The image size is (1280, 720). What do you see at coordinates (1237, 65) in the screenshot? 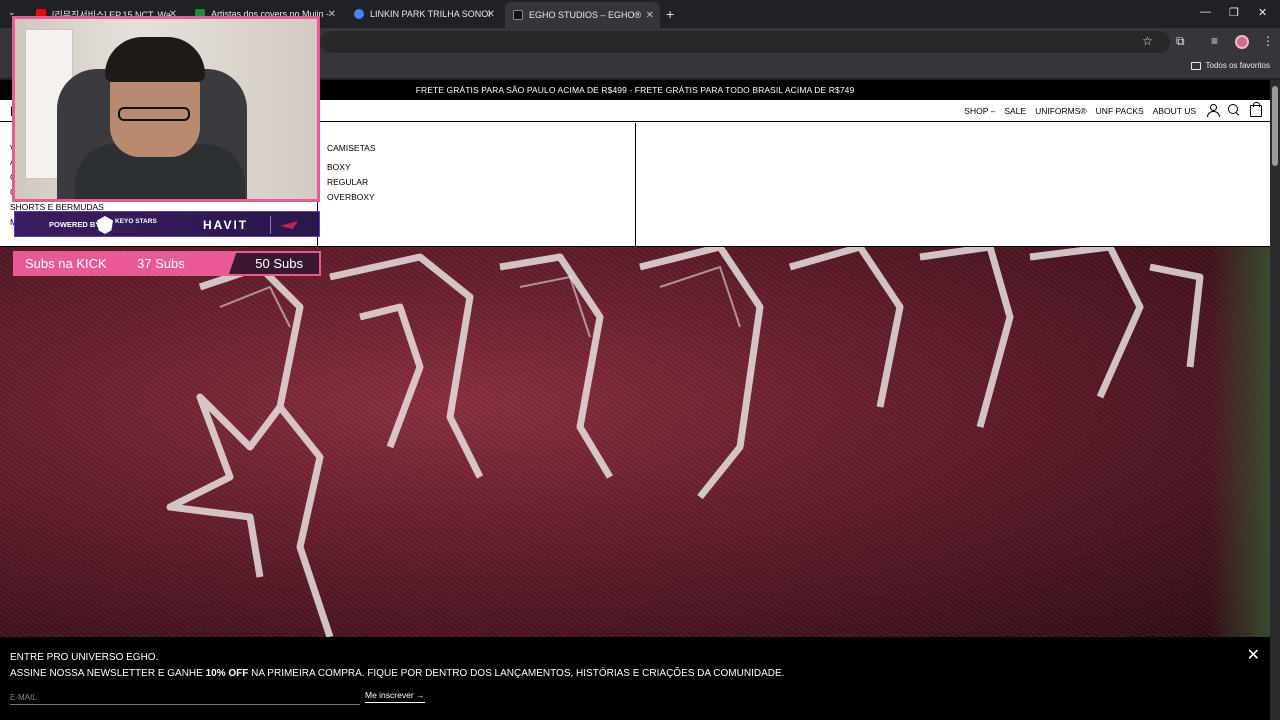
I see `all-bookmarks-label: Todos os favoritos` at bounding box center [1237, 65].